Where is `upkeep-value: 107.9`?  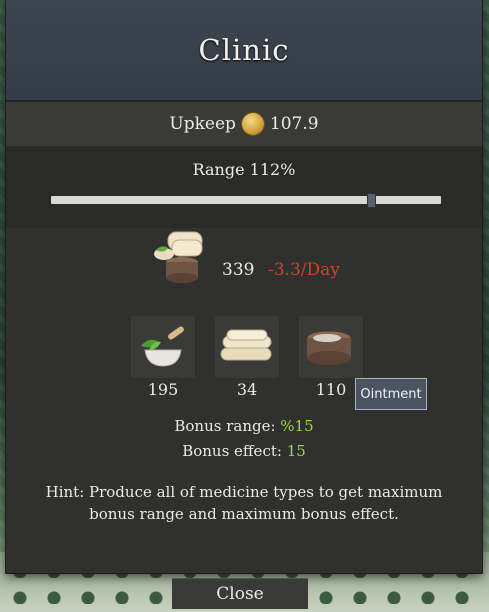
upkeep-value: 107.9 is located at coordinates (294, 124).